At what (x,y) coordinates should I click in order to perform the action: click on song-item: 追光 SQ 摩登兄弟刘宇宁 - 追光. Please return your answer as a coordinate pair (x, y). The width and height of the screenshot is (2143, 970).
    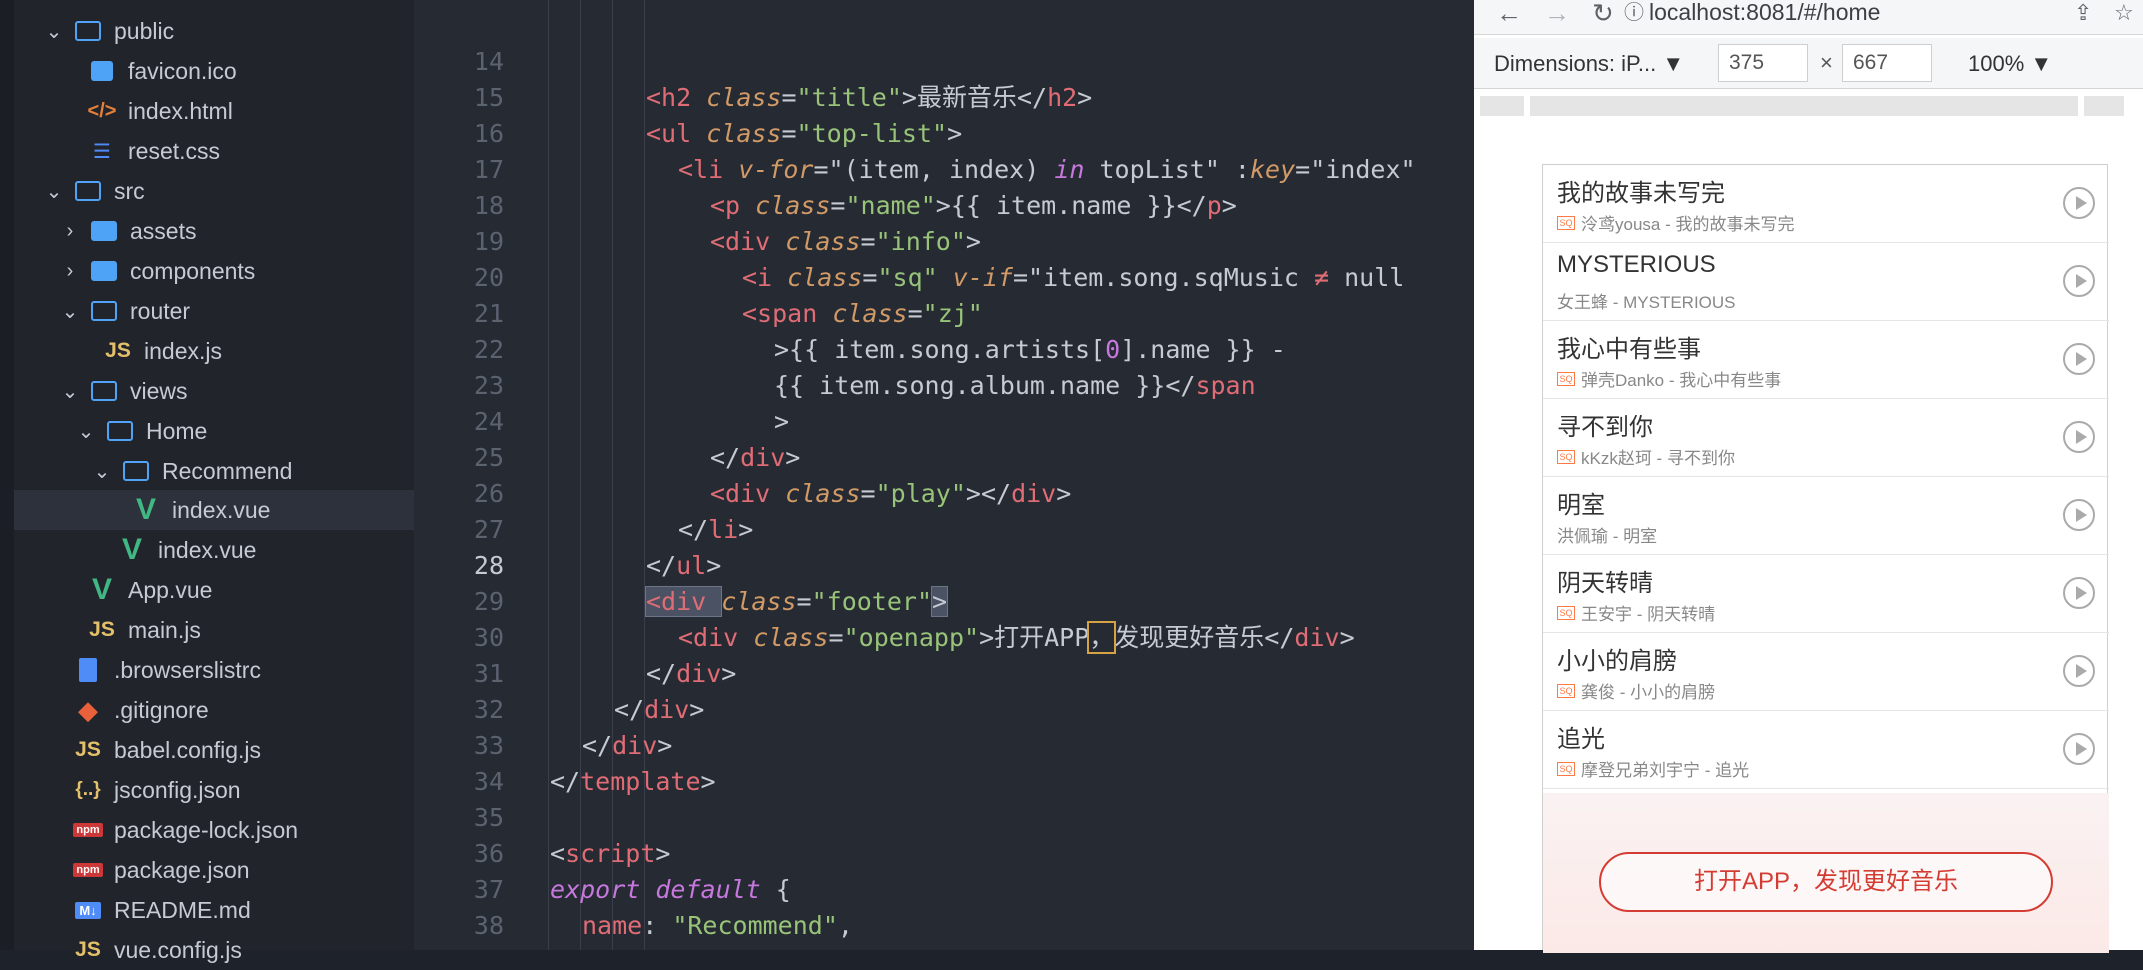
    Looking at the image, I should click on (1826, 750).